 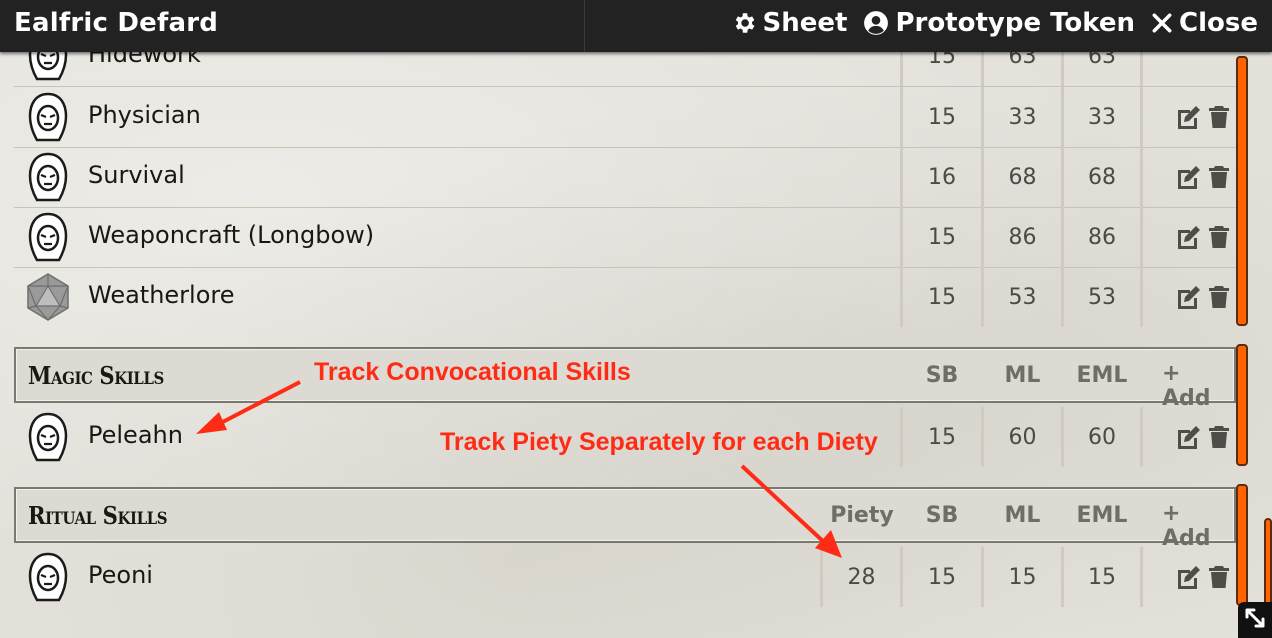 I want to click on eml-value: 15, so click(x=1102, y=577).